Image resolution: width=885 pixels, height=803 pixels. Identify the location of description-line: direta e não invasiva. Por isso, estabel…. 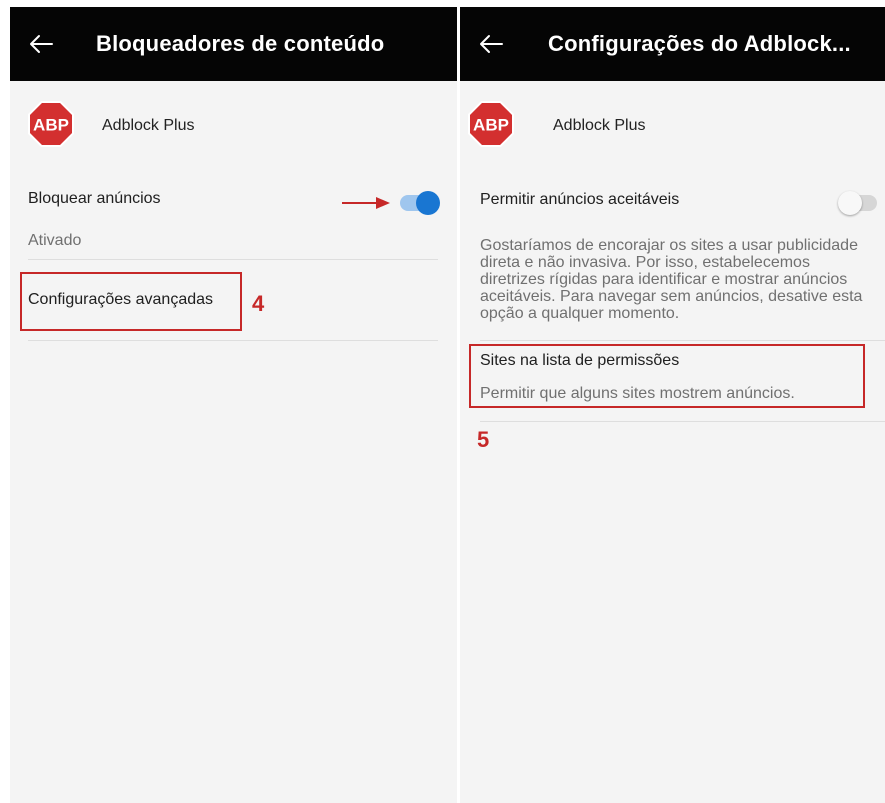
(645, 262).